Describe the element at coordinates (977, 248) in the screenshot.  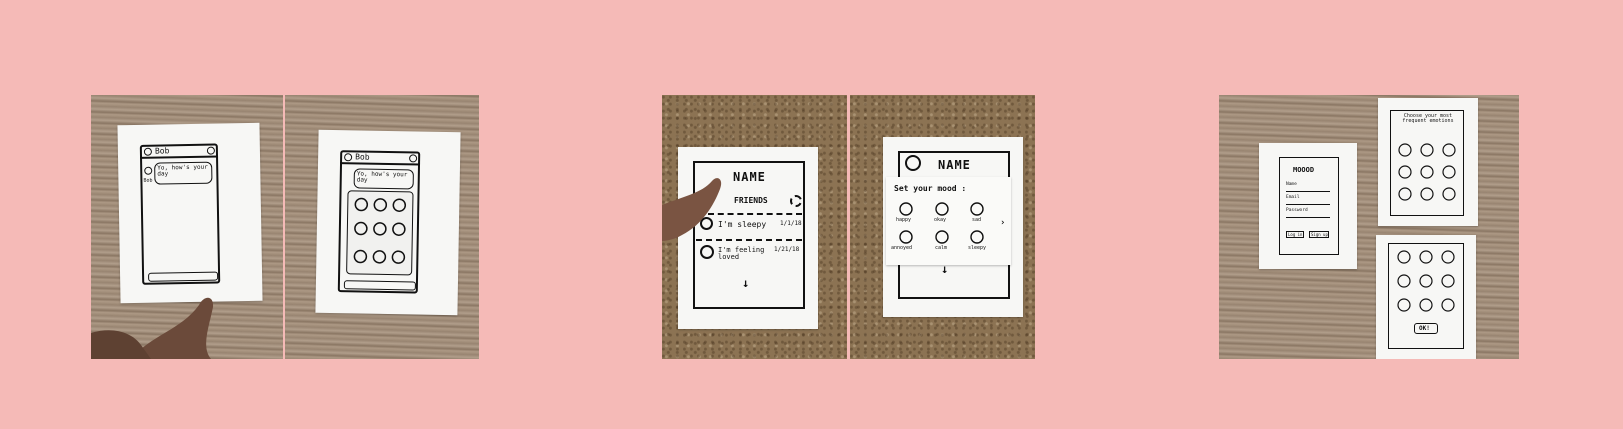
I see `mood-label: sleepy` at that location.